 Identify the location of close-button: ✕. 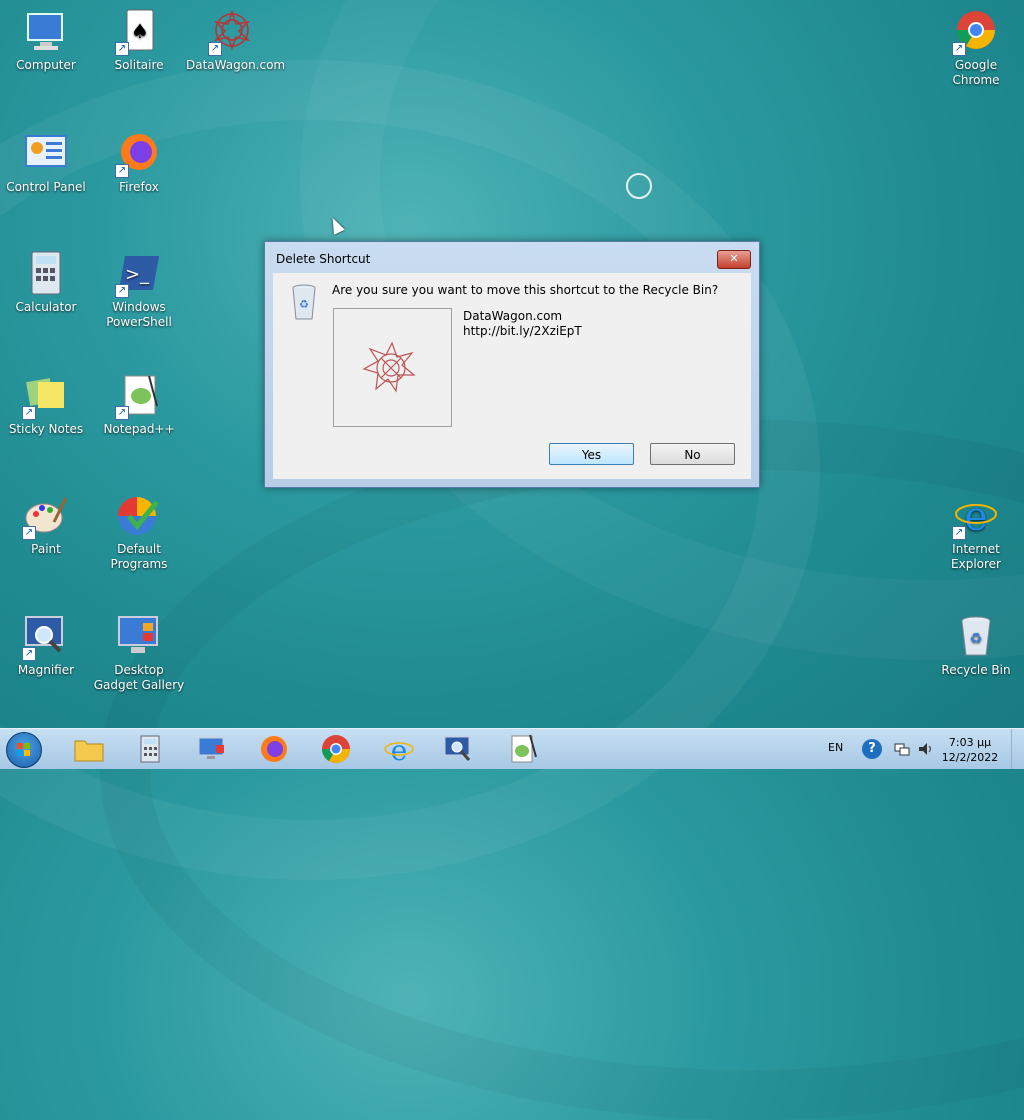
(734, 259).